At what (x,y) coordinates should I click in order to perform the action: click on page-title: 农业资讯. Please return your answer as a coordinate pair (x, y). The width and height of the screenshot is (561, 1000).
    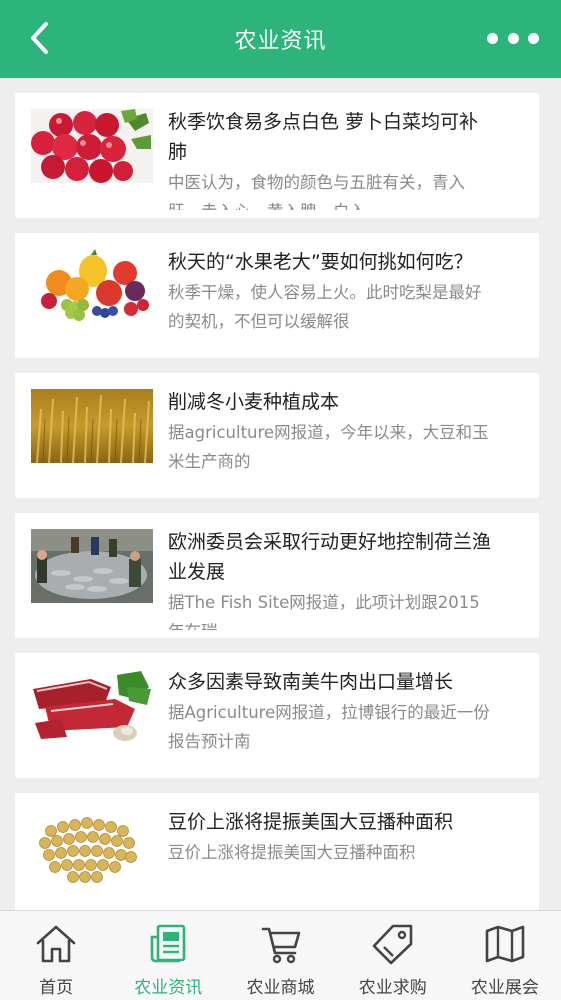
    Looking at the image, I should click on (280, 41).